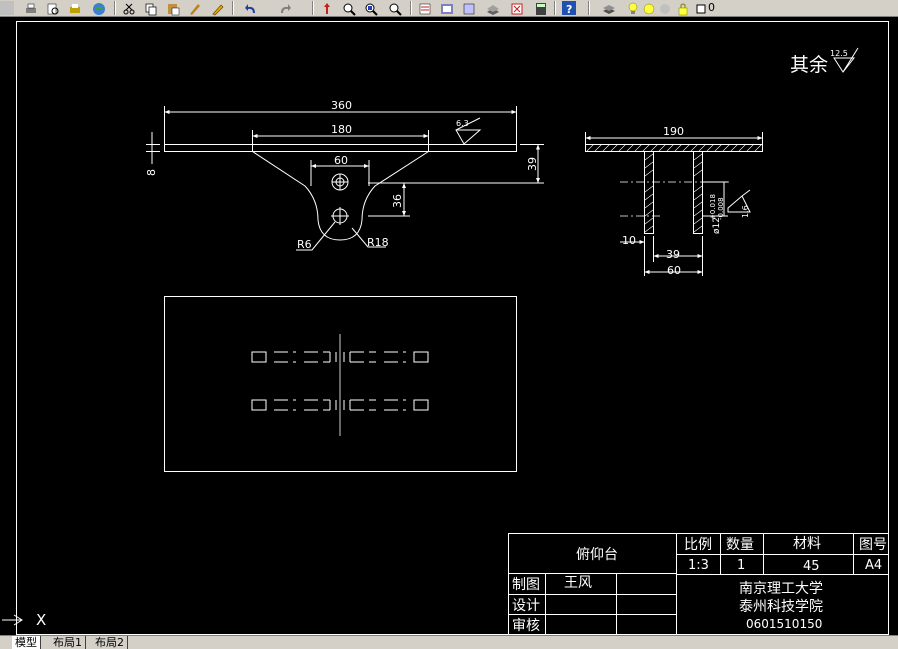 The height and width of the screenshot is (649, 898). I want to click on match-icon, so click(195, 8).